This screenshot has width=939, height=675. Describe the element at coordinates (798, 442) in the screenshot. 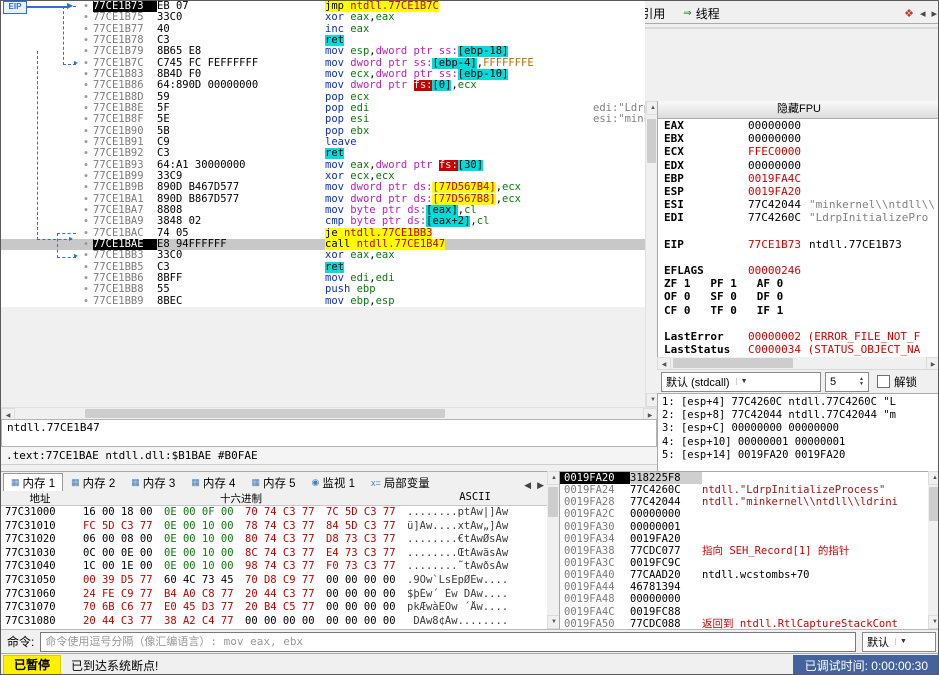

I see `arg-row: 4: [esp+10] 00000001 00000001` at that location.